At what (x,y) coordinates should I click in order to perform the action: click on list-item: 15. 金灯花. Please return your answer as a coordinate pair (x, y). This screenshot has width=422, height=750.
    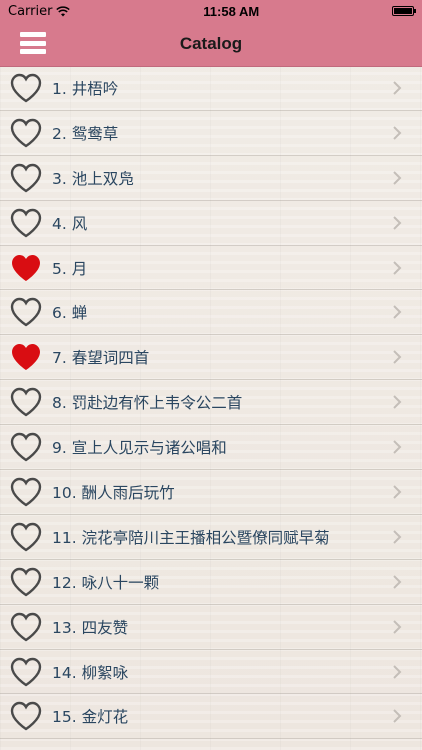
    Looking at the image, I should click on (211, 717).